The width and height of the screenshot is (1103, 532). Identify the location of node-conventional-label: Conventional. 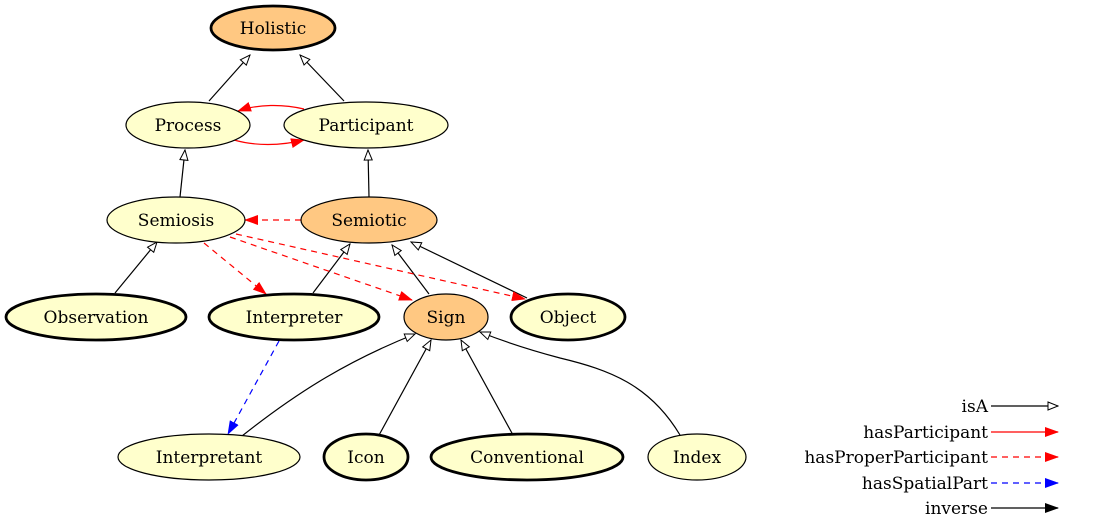
(527, 458).